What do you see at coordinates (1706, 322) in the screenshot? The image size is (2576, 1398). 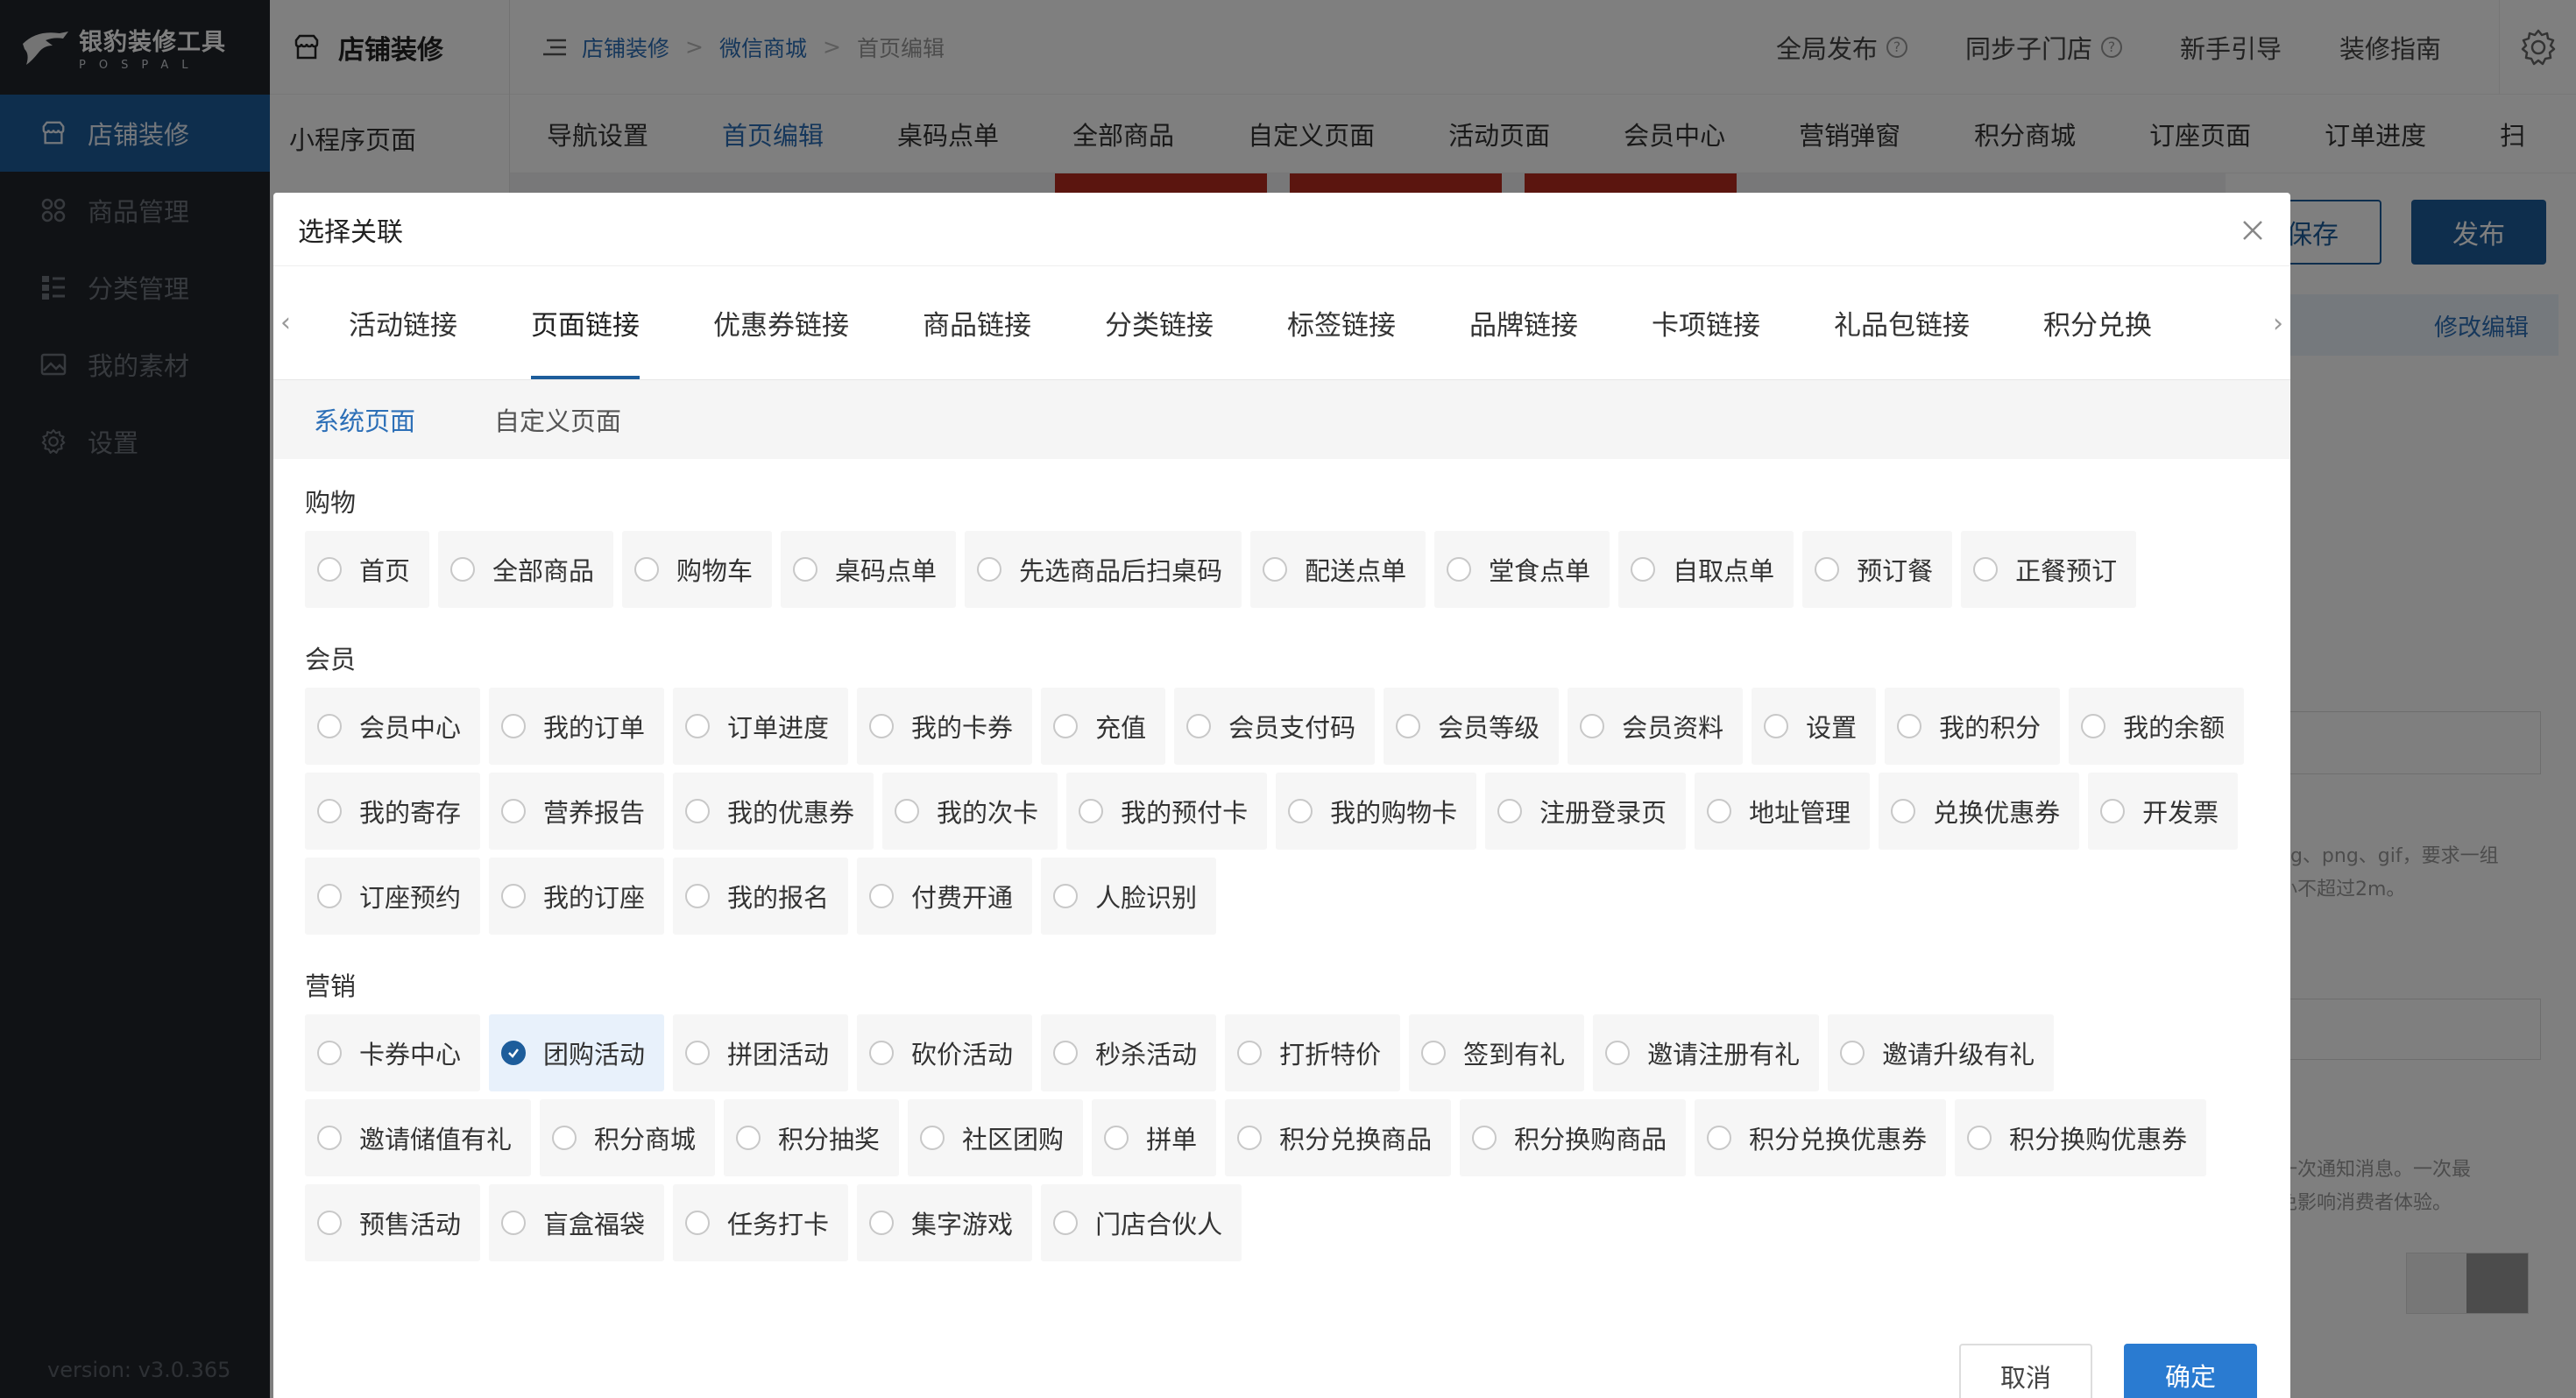 I see `link-tab: 卡项链接` at bounding box center [1706, 322].